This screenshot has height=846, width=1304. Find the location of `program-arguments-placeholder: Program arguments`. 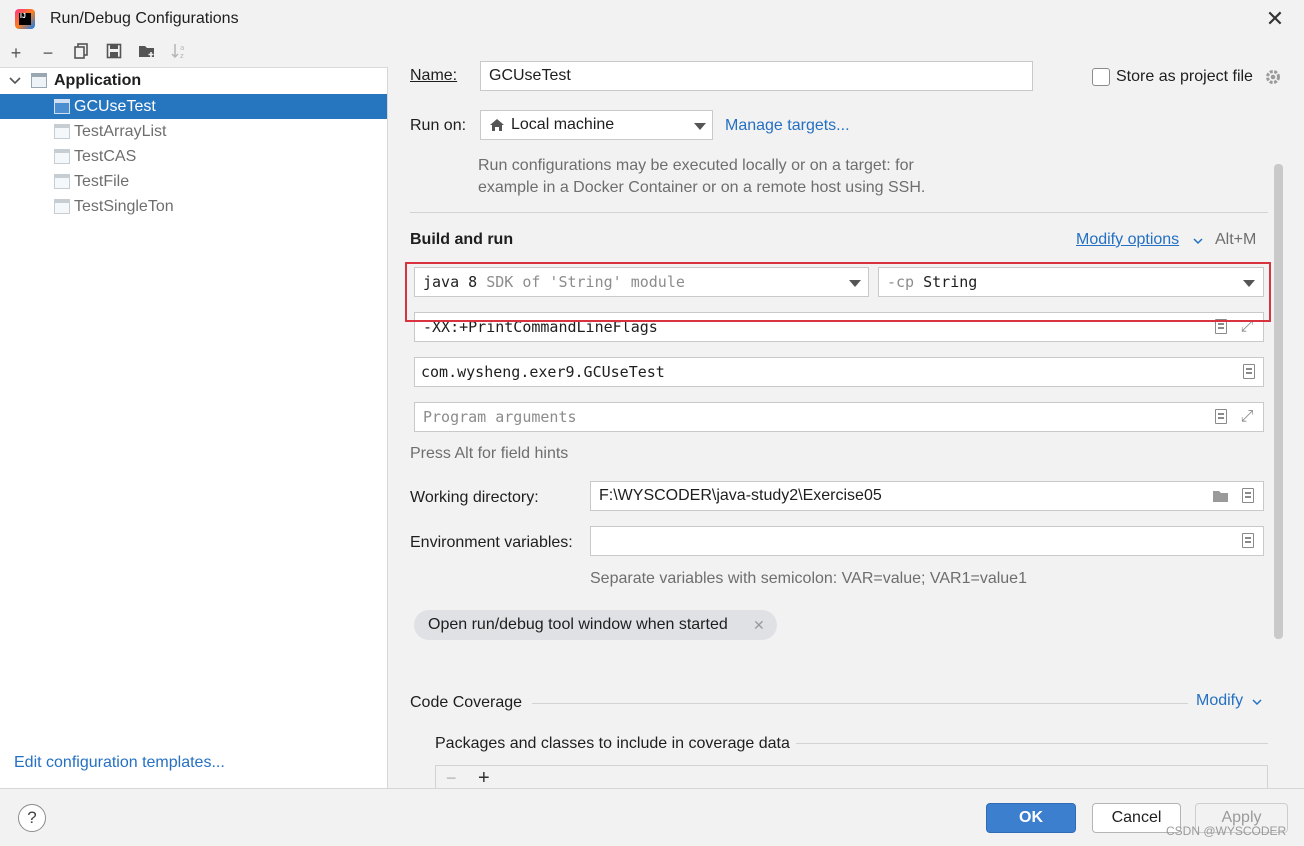

program-arguments-placeholder: Program arguments is located at coordinates (500, 417).